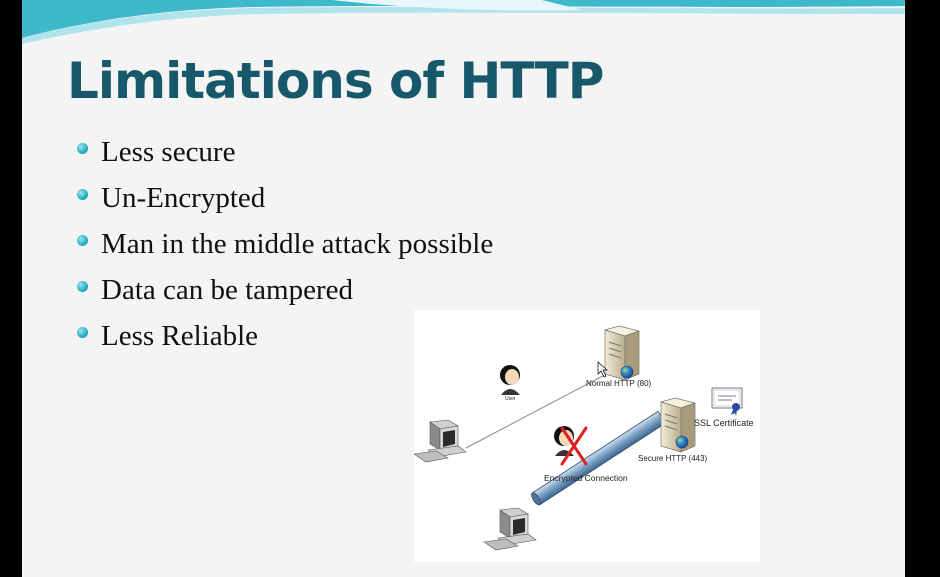  What do you see at coordinates (619, 383) in the screenshot?
I see `normal-server-label: Normal HTTP (80)` at bounding box center [619, 383].